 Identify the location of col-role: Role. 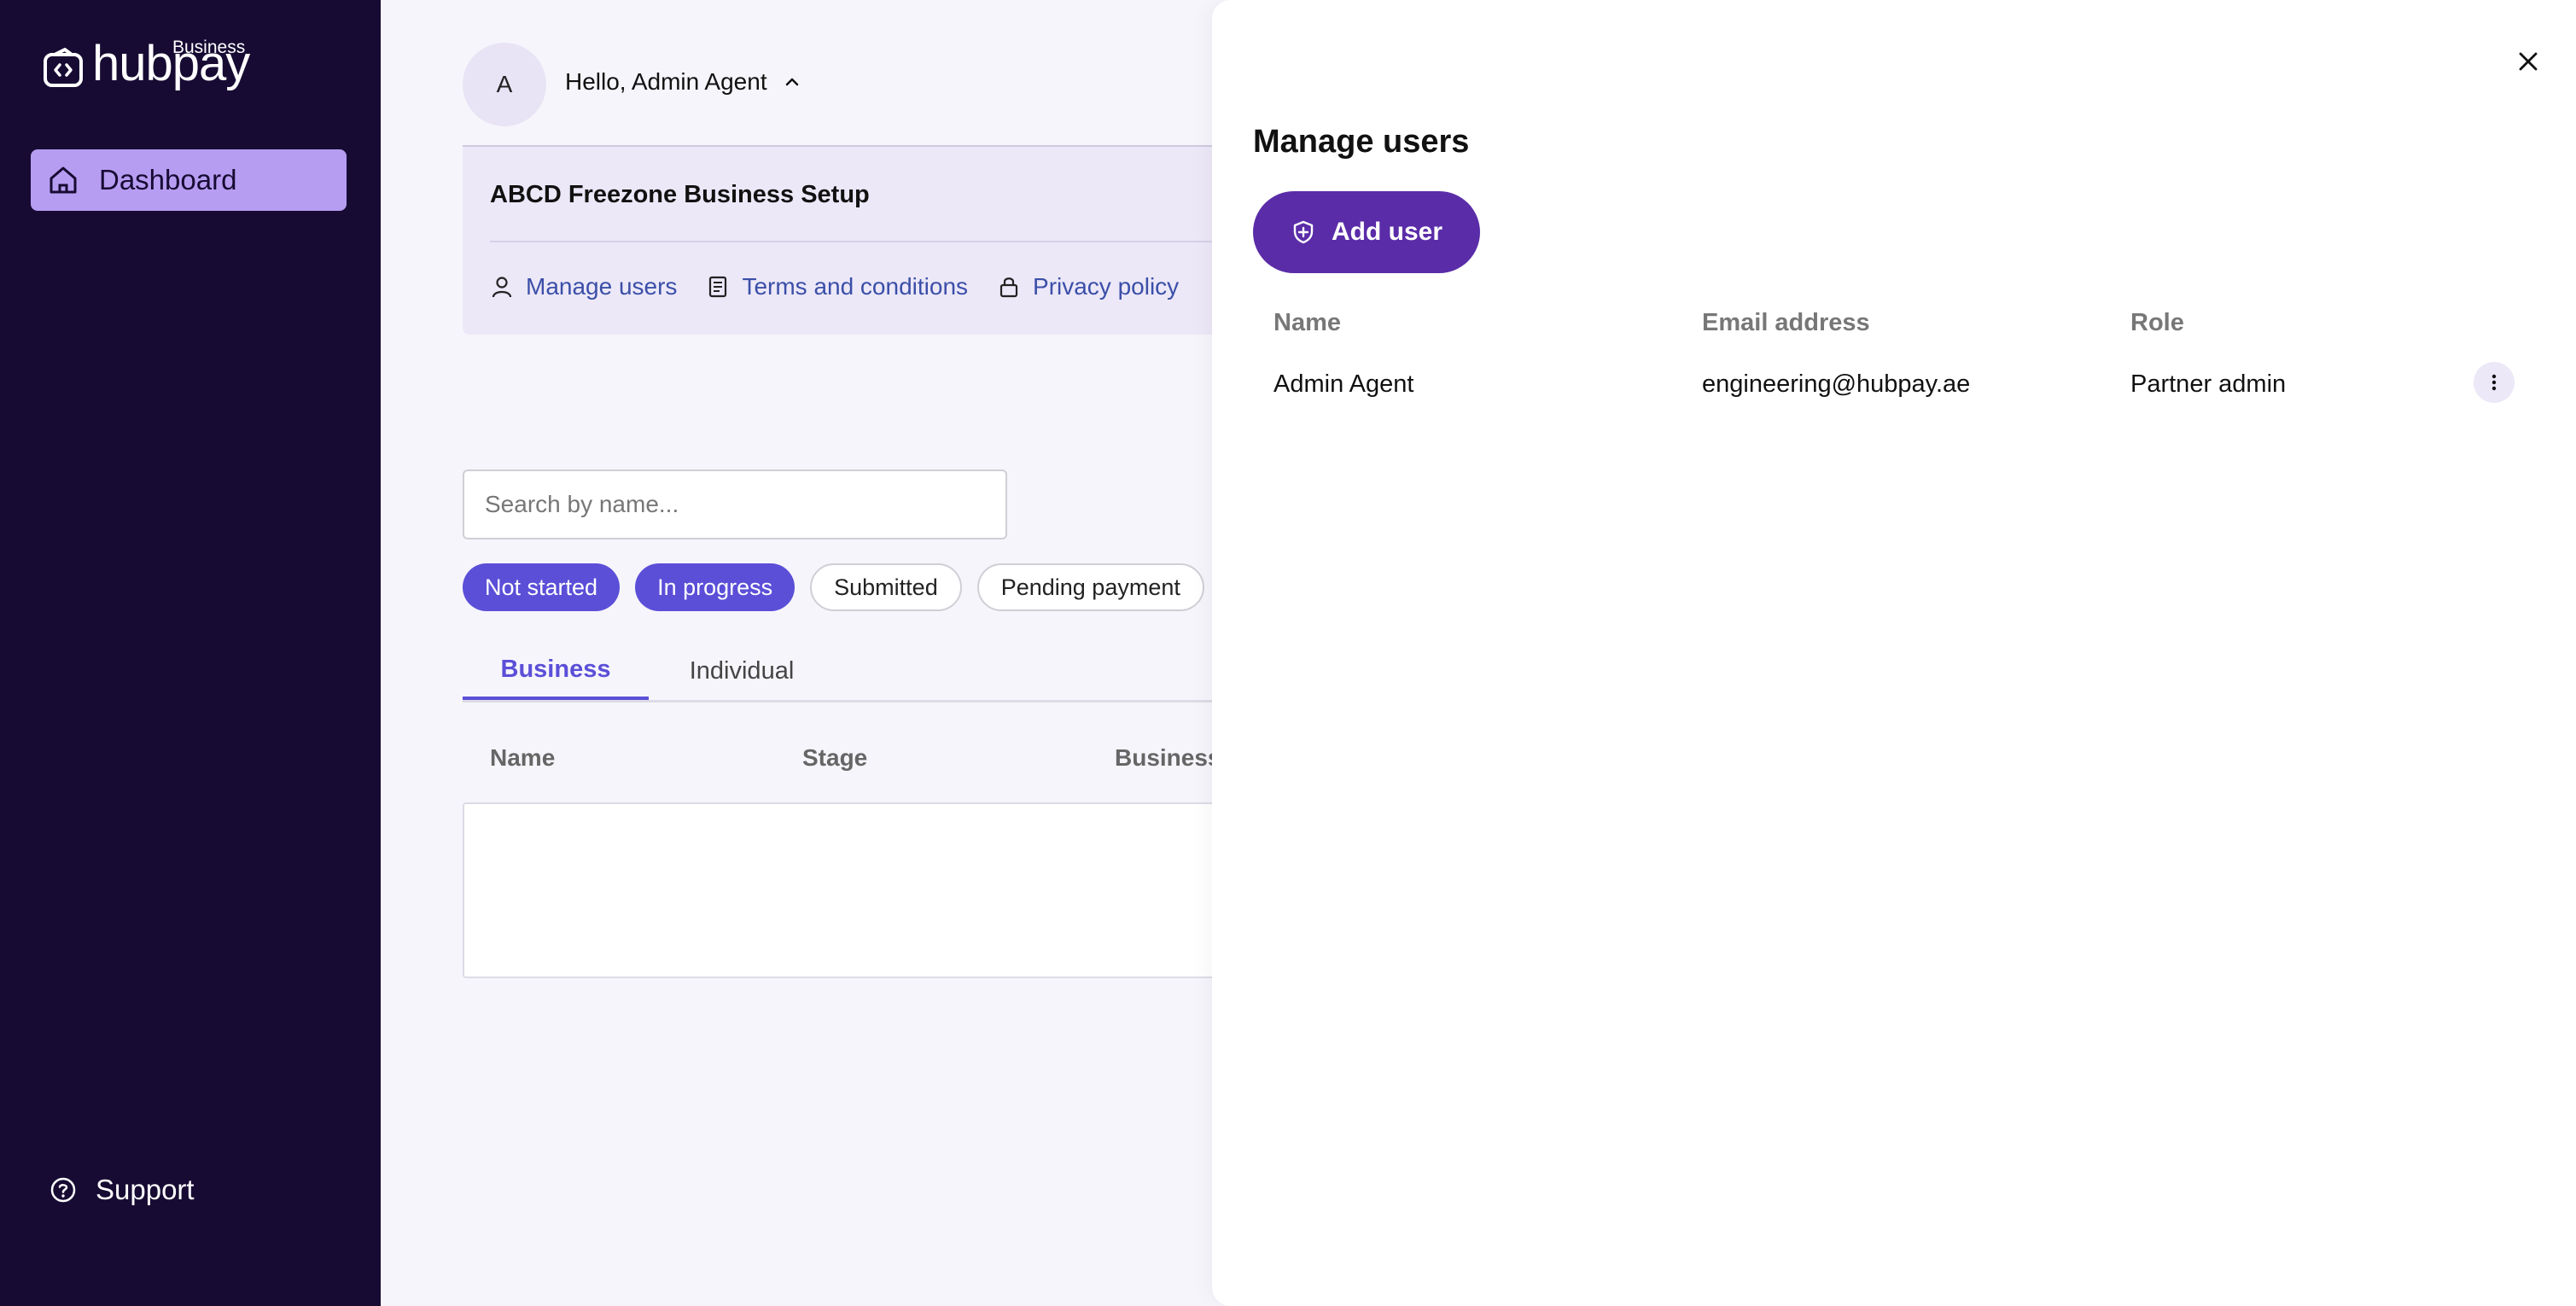
(2157, 322).